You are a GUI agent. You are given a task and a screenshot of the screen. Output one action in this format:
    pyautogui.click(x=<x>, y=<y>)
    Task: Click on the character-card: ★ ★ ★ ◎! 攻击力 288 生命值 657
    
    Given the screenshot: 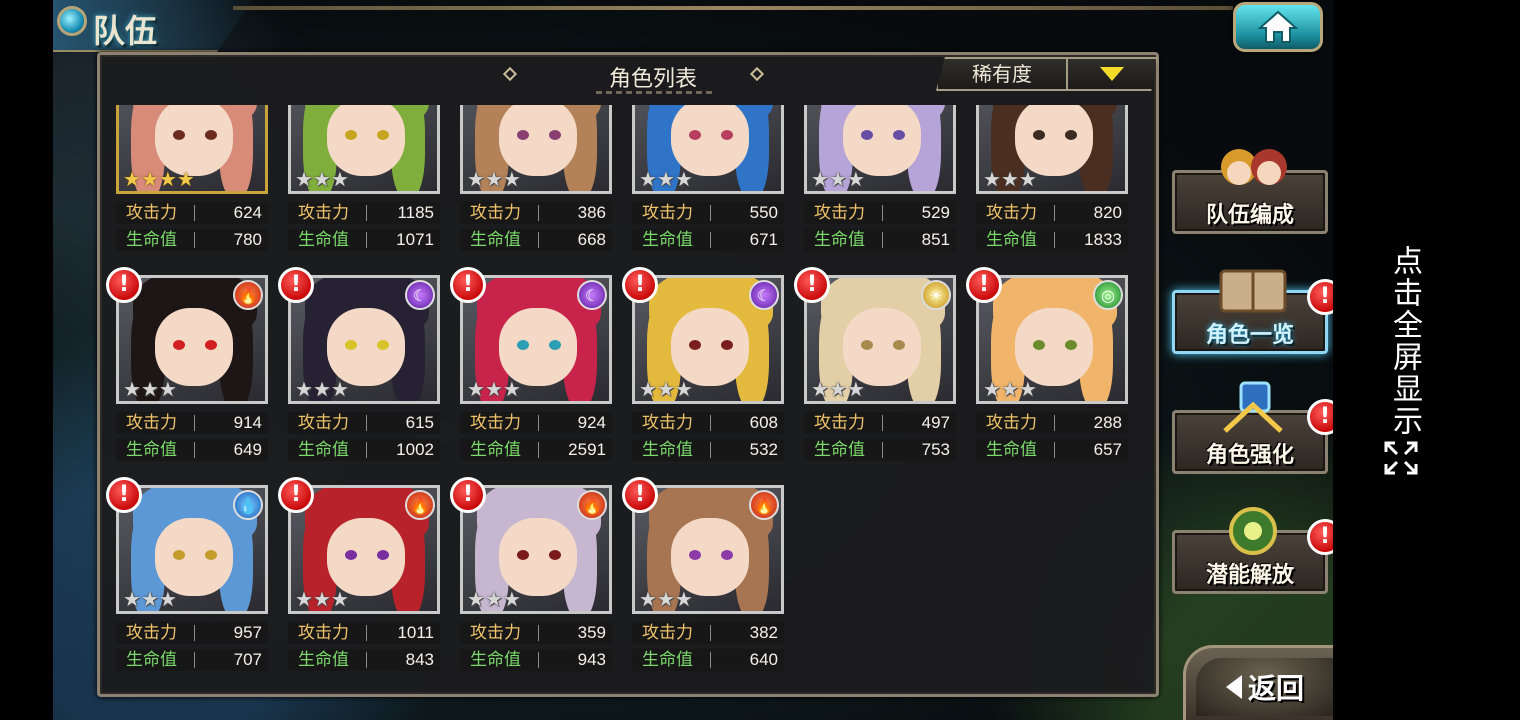 What is the action you would take?
    pyautogui.click(x=1047, y=364)
    